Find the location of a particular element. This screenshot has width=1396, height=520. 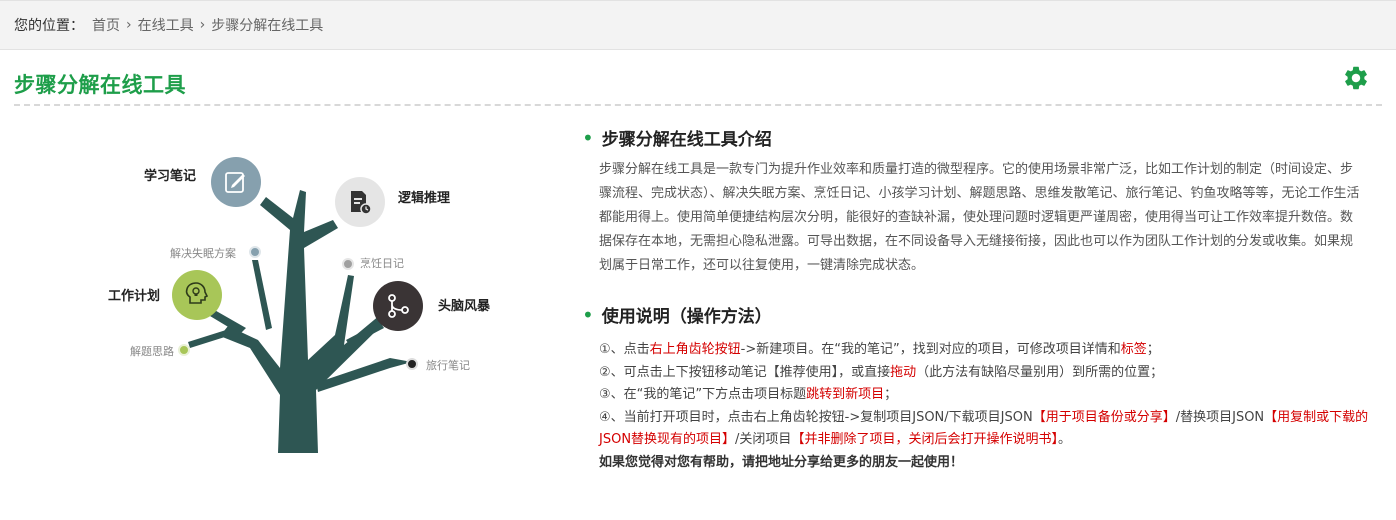

leaf-label-travel: 旅行笔记 is located at coordinates (448, 365).